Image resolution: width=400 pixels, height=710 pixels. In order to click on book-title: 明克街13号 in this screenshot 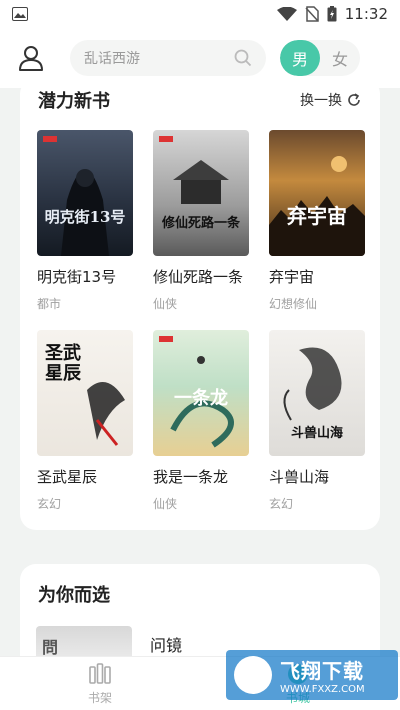, I will do `click(77, 277)`.